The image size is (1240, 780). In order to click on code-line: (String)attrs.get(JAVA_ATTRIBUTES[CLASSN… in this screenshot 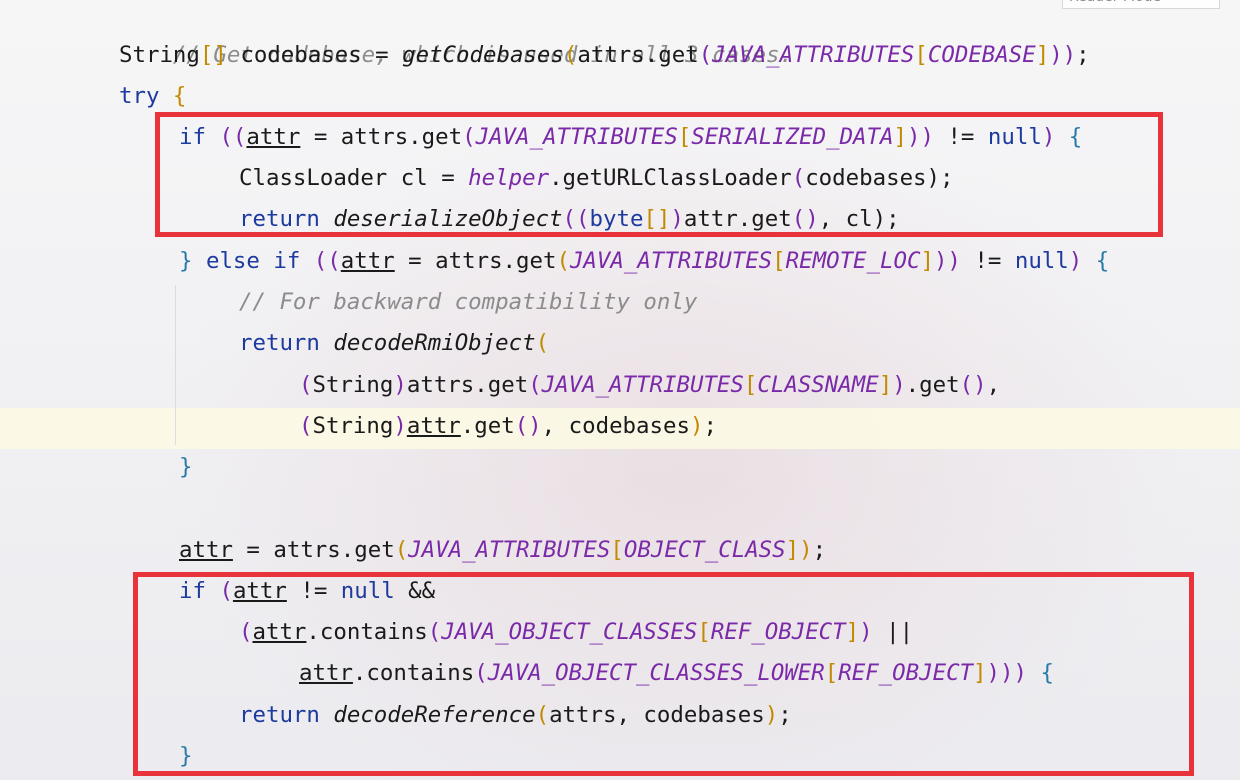, I will do `click(649, 385)`.